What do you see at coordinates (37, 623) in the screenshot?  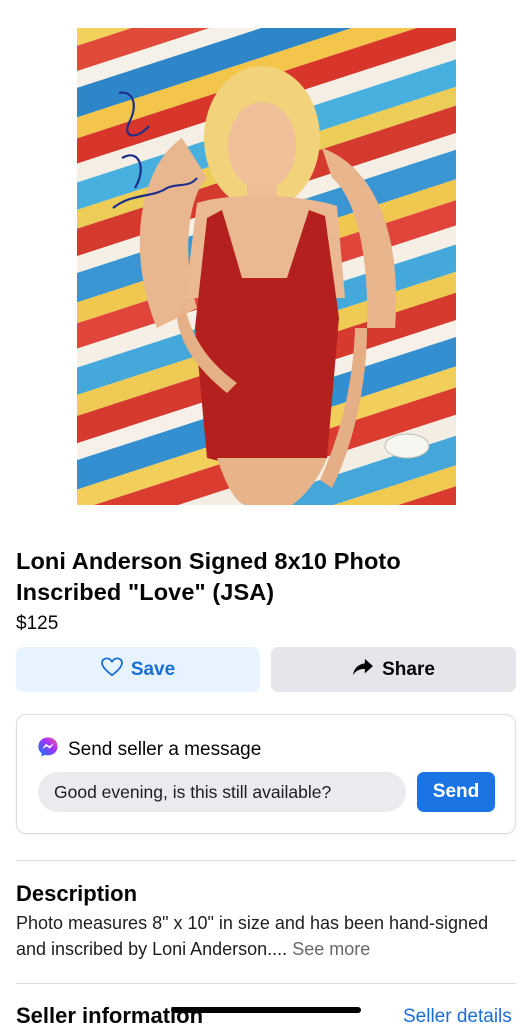 I see `listing-price: $125` at bounding box center [37, 623].